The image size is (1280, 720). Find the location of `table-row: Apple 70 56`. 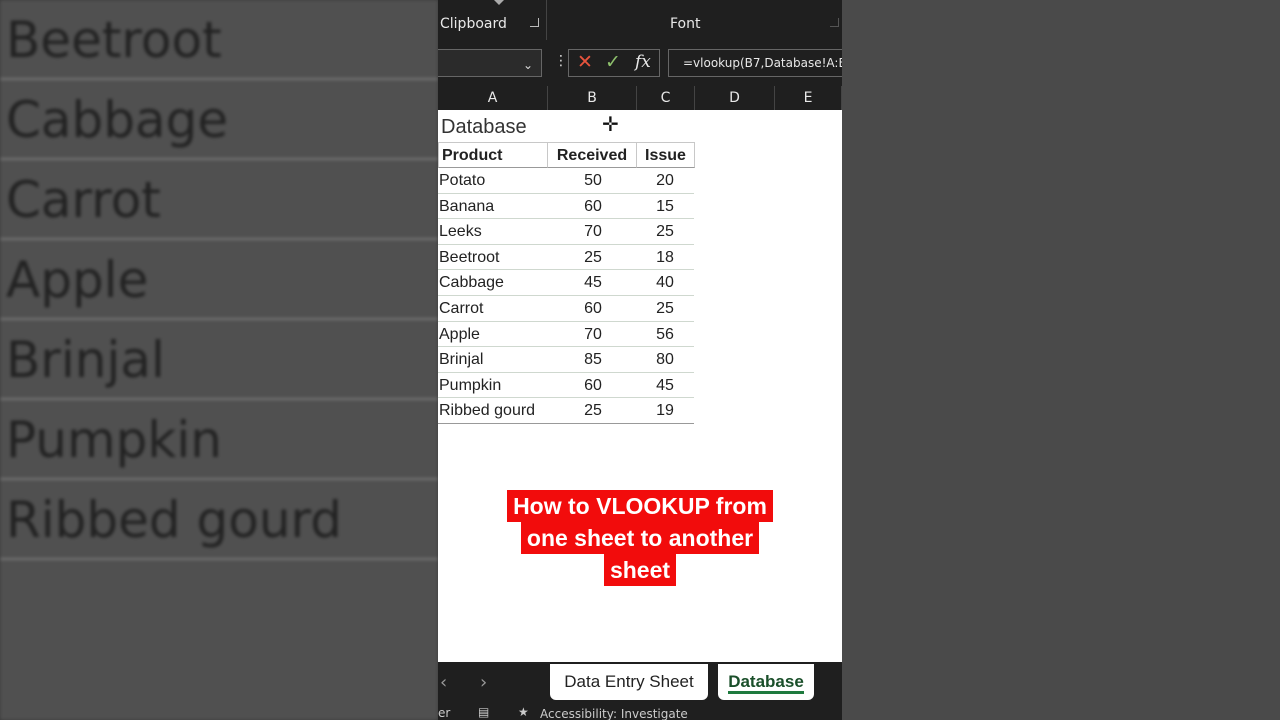

table-row: Apple 70 56 is located at coordinates (566, 335).